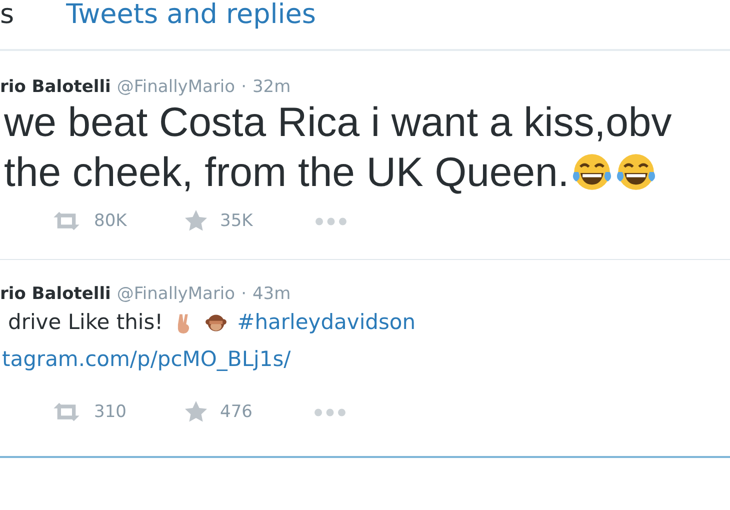 Image resolution: width=730 pixels, height=510 pixels. What do you see at coordinates (271, 294) in the screenshot?
I see `tweet-time: 43m` at bounding box center [271, 294].